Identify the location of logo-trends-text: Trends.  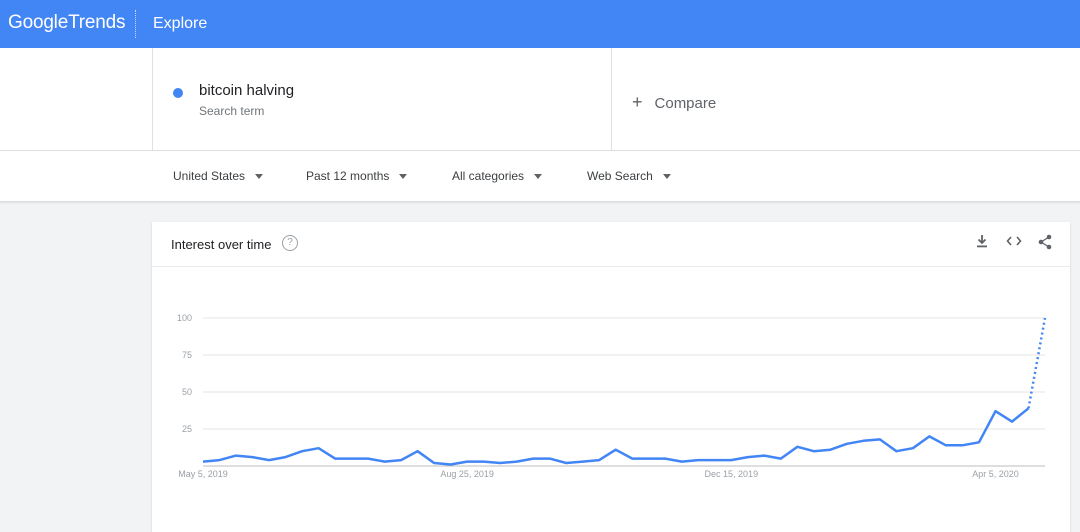
(97, 22).